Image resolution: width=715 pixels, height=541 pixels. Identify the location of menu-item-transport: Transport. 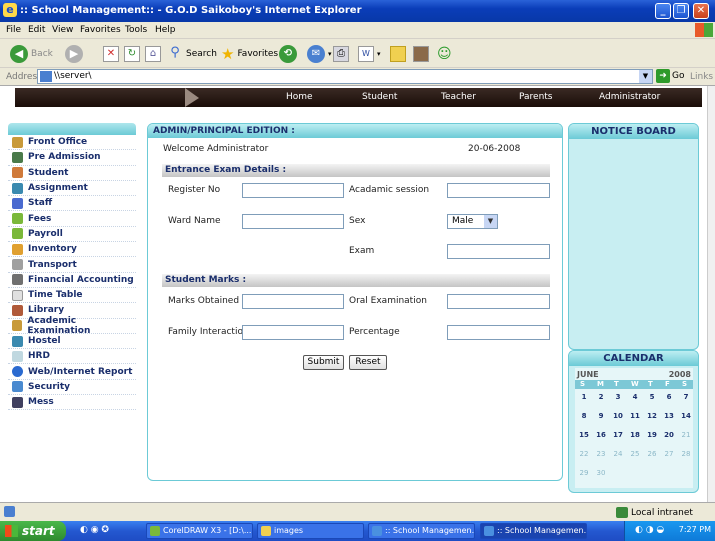
(72, 265).